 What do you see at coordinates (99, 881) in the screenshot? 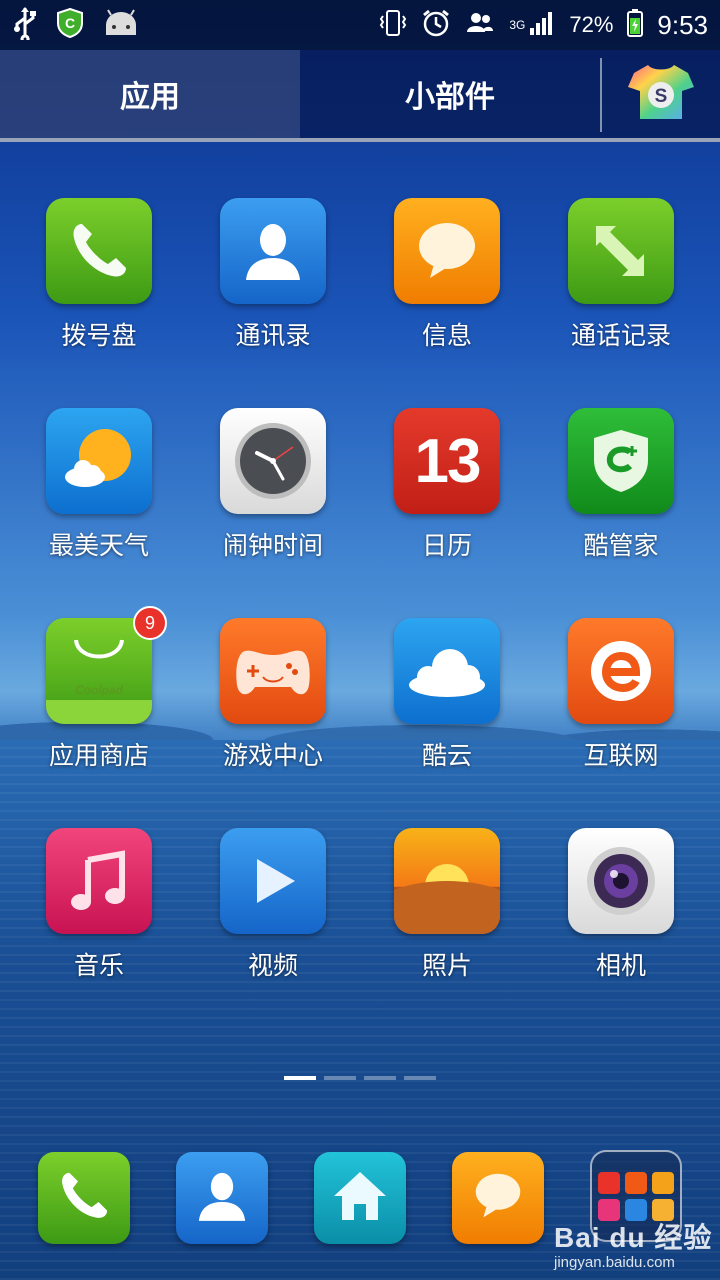
I see `music-icon` at bounding box center [99, 881].